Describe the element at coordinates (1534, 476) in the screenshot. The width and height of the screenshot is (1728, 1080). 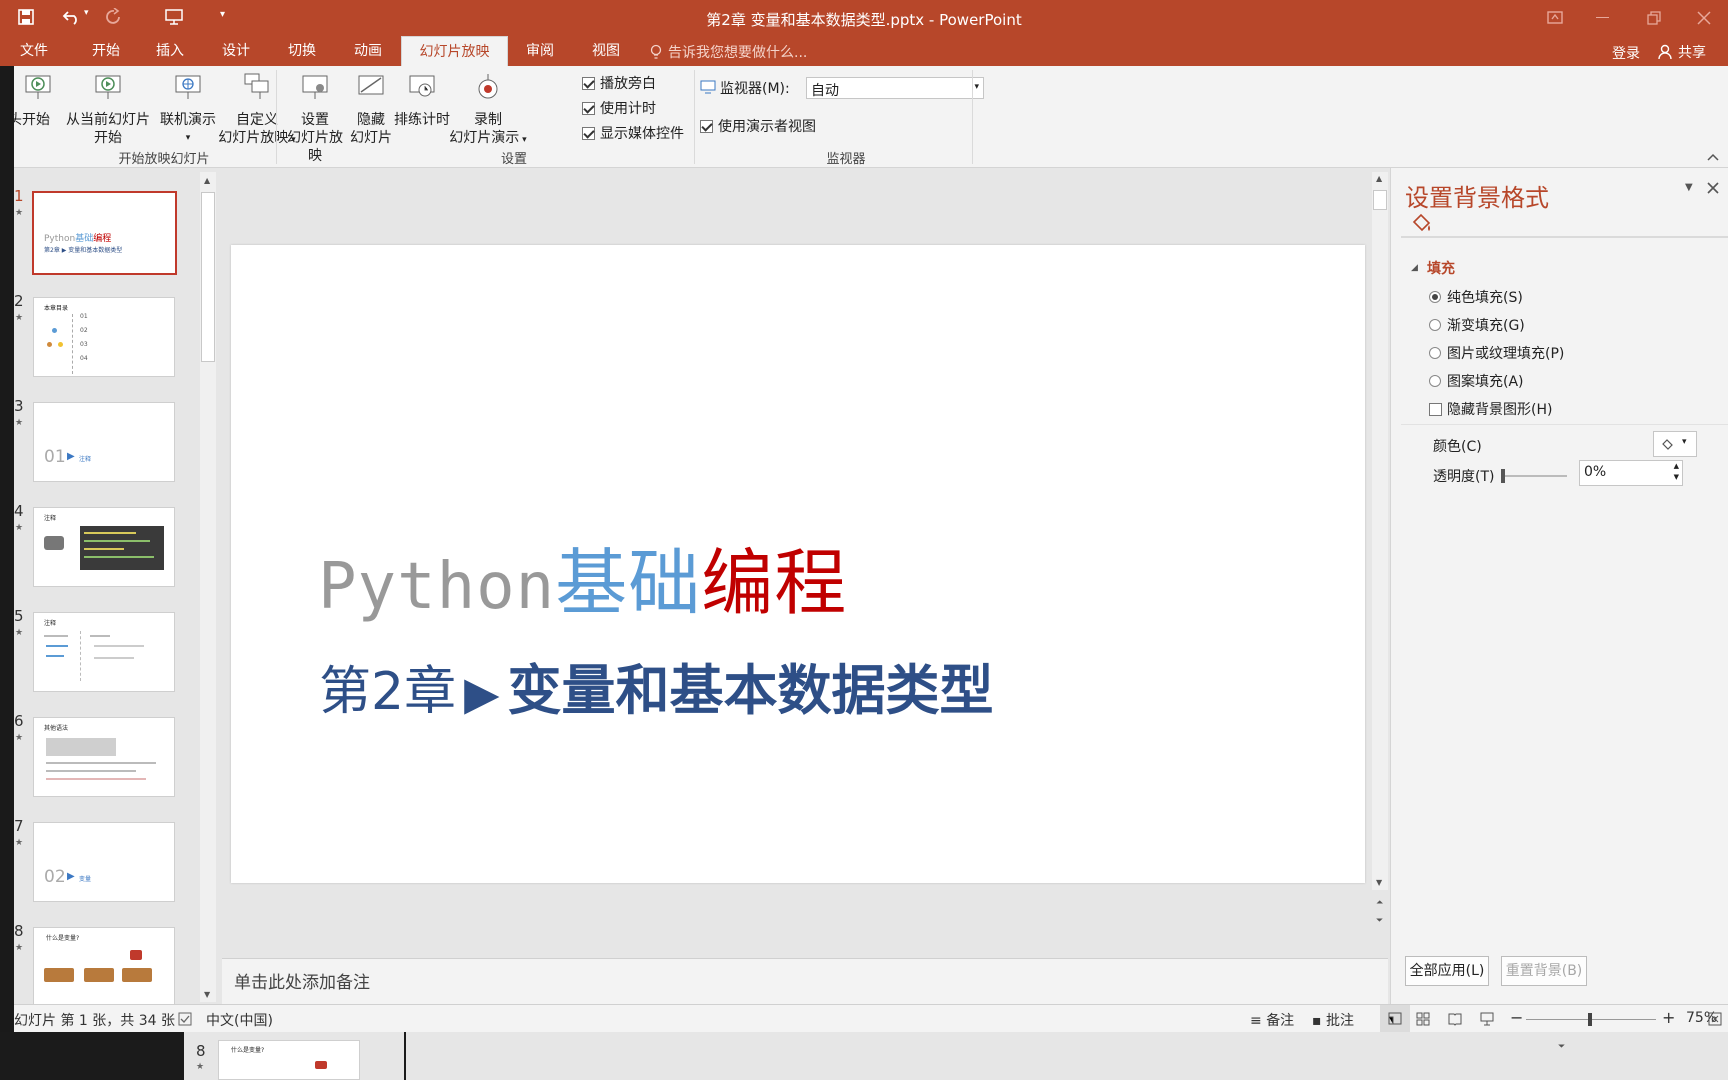
I see `transparency-slider` at that location.